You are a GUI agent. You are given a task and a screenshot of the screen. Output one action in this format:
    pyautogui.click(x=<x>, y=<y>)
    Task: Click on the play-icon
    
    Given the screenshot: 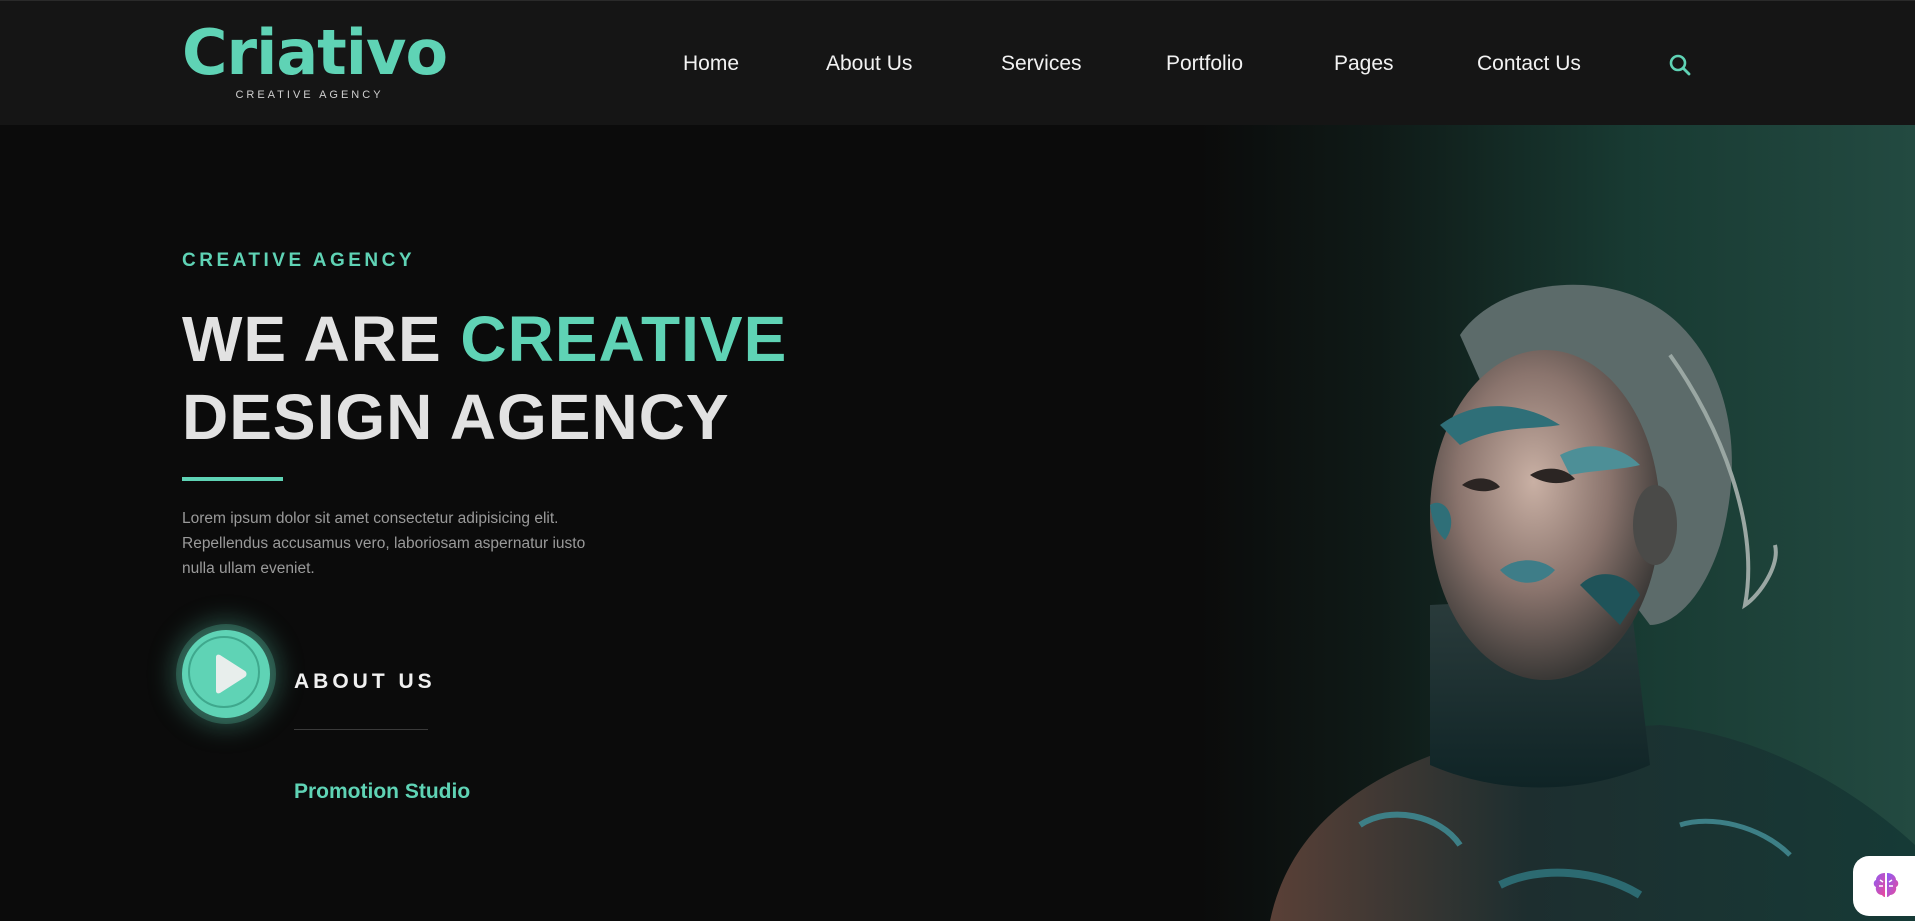 What is the action you would take?
    pyautogui.click(x=231, y=674)
    